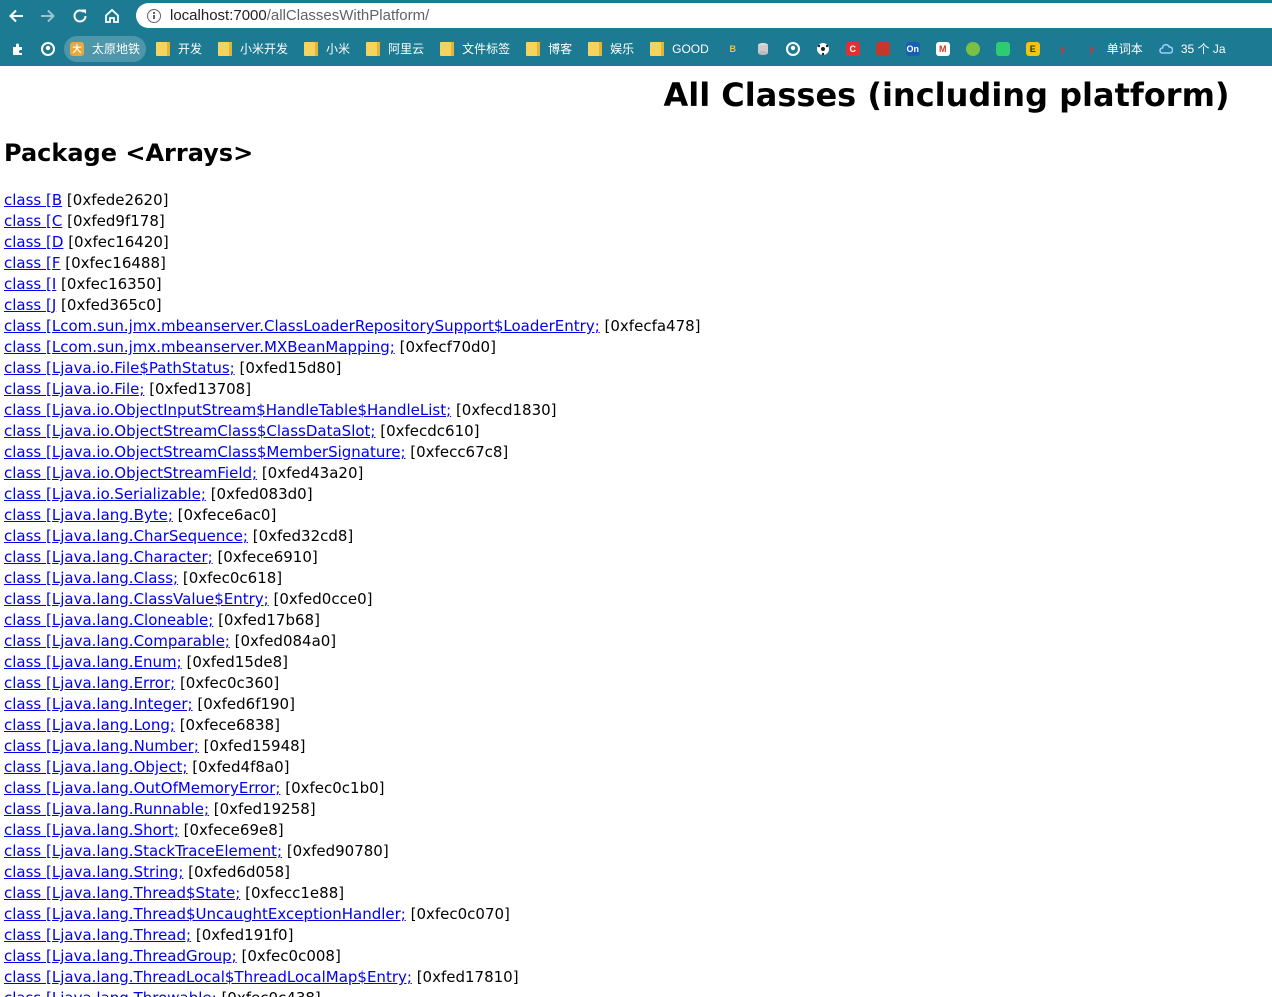 This screenshot has width=1272, height=997. I want to click on class-link: class [Ljava.lang.CharSequence;, so click(126, 536).